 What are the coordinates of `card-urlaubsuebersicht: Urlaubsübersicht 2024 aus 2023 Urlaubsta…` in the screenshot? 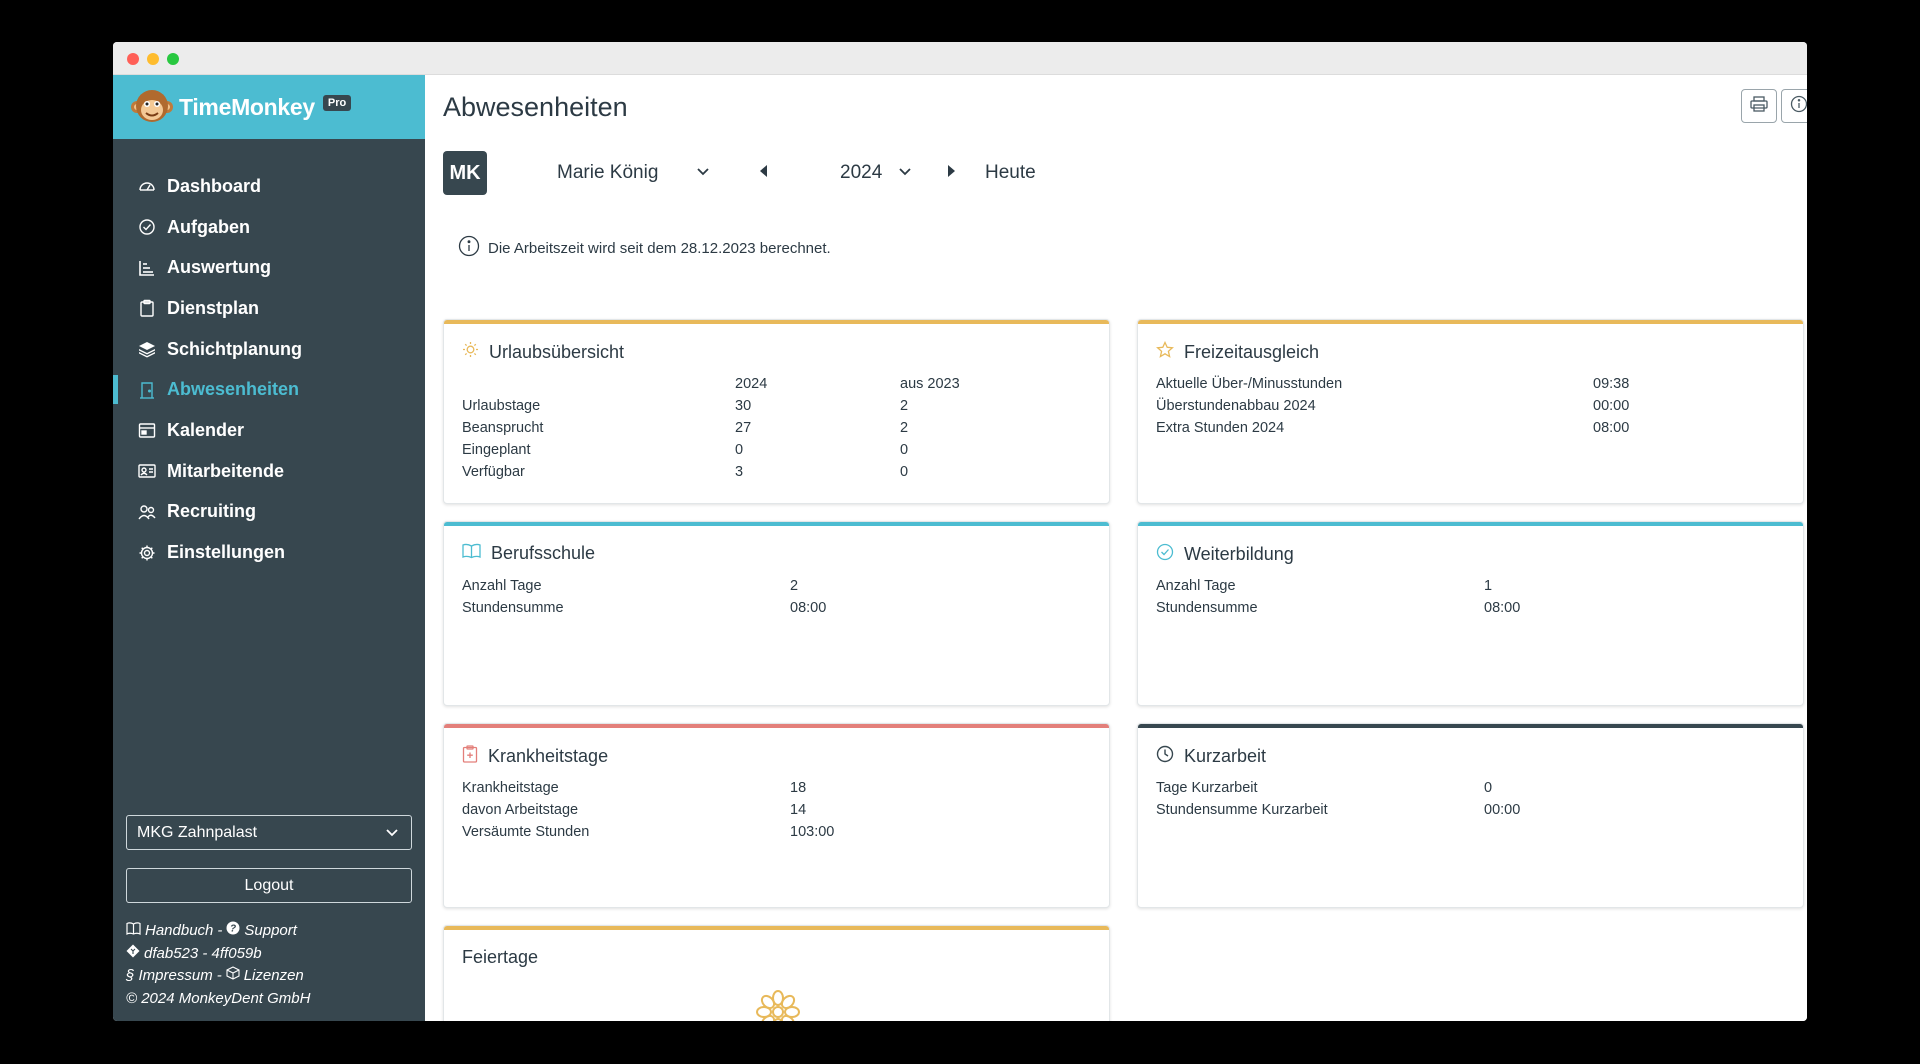 It's located at (776, 411).